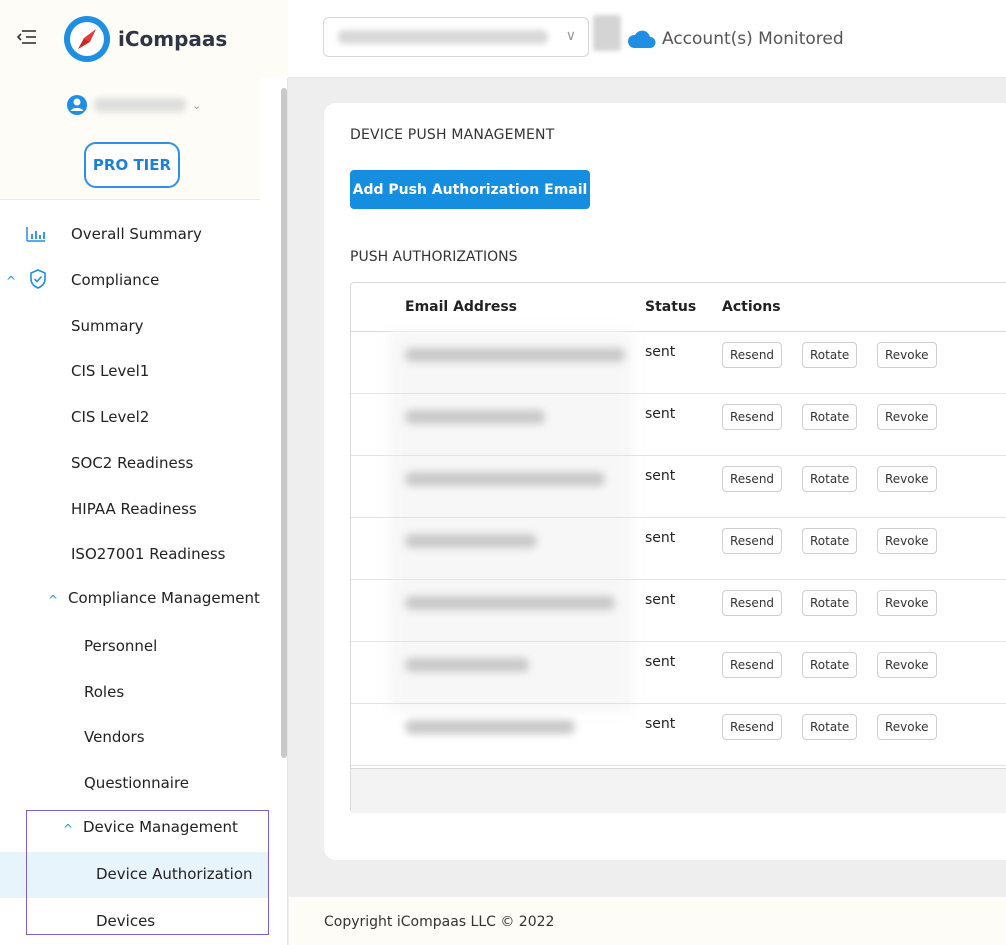 The width and height of the screenshot is (1006, 945). I want to click on brand-area: iCompaas, so click(144, 39).